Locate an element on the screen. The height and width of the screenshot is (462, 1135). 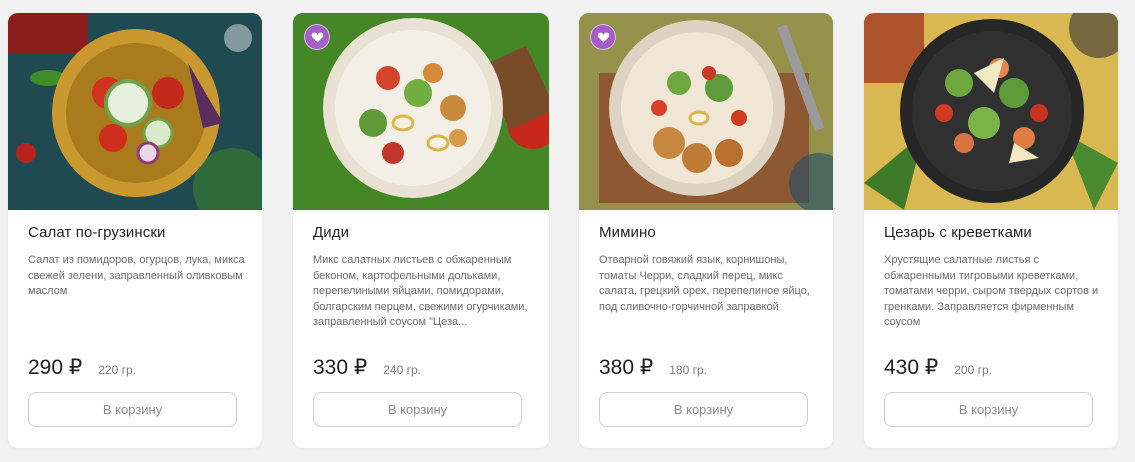
product-price: 330 ₽ is located at coordinates (340, 367).